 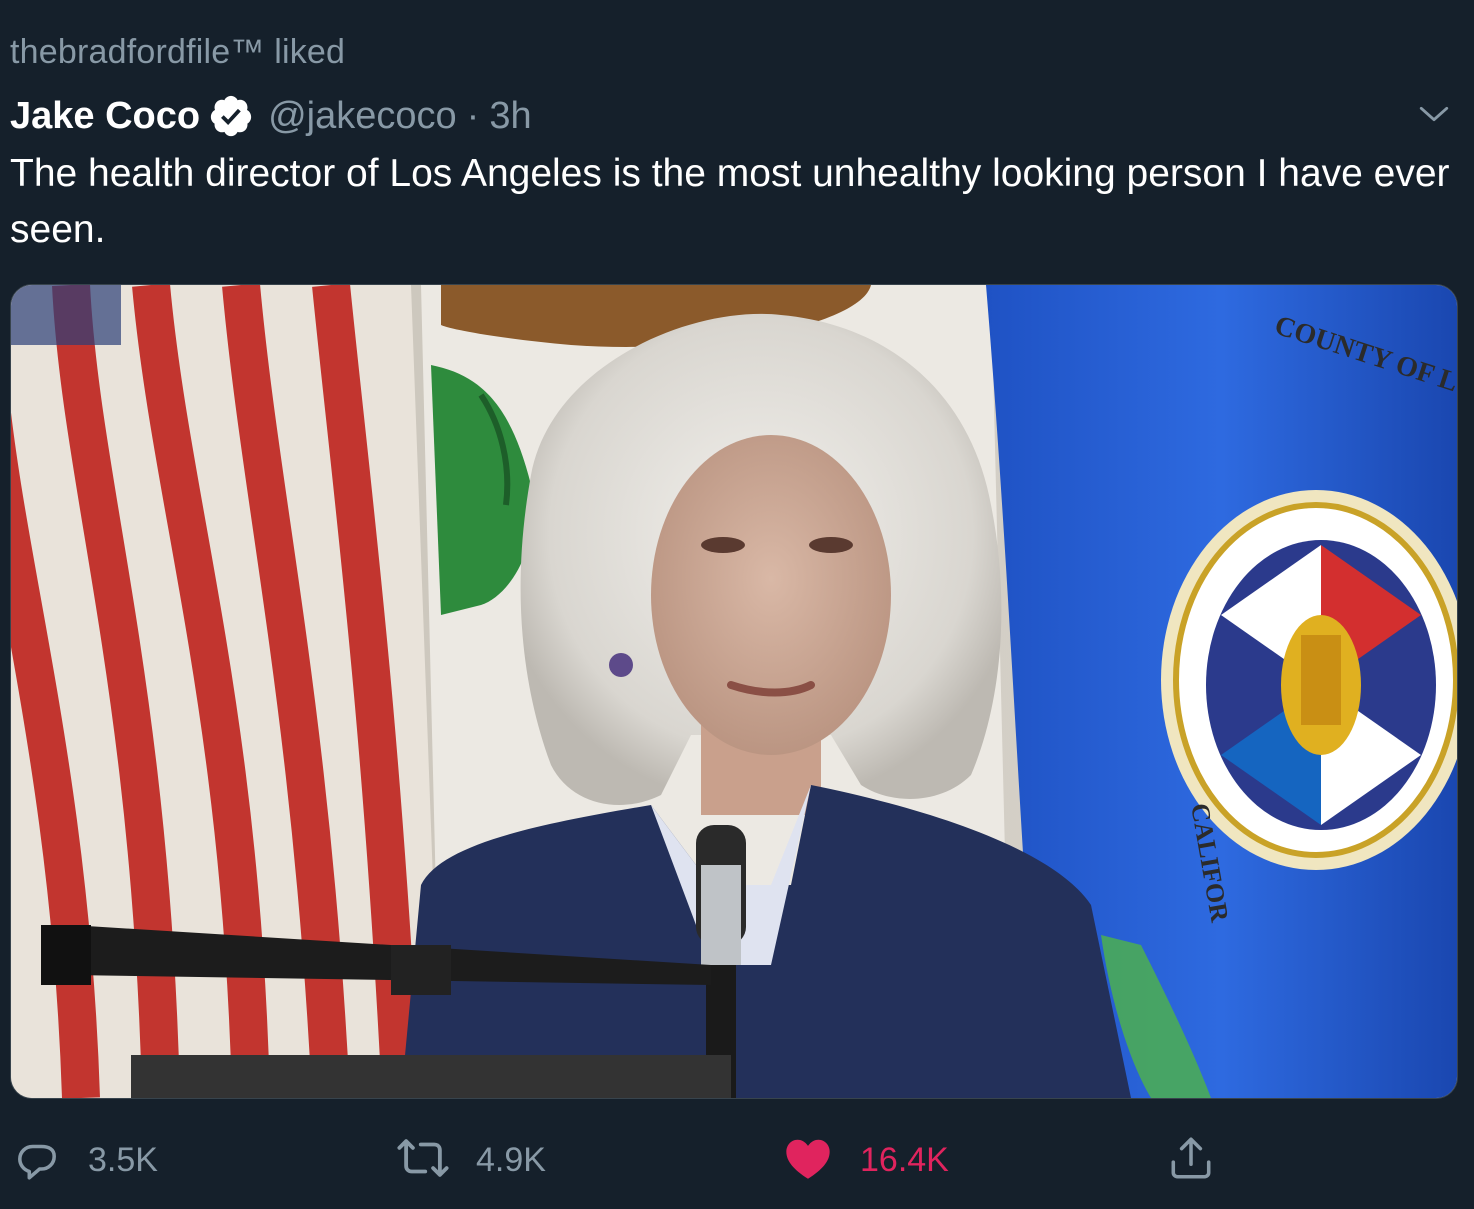 What do you see at coordinates (471, 1160) in the screenshot?
I see `retweet-button: 4.9K` at bounding box center [471, 1160].